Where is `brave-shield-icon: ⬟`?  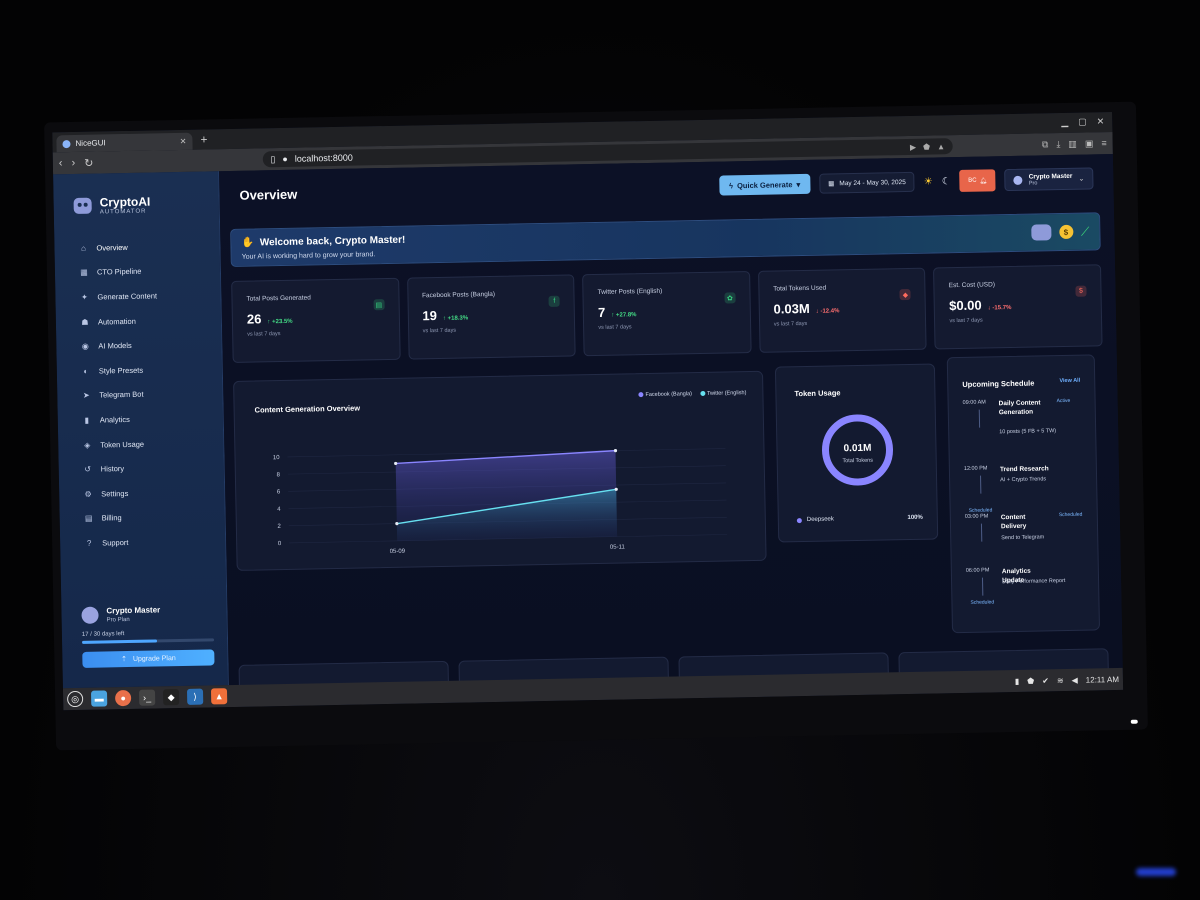
brave-shield-icon: ⬟ is located at coordinates (926, 146).